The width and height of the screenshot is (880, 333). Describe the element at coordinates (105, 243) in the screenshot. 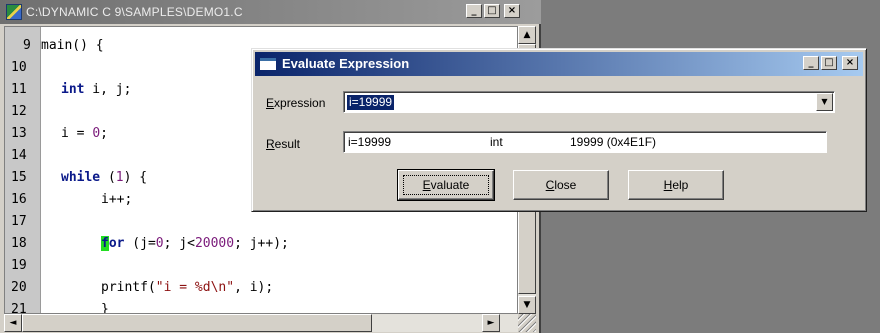

I see `text-cursor: f` at that location.